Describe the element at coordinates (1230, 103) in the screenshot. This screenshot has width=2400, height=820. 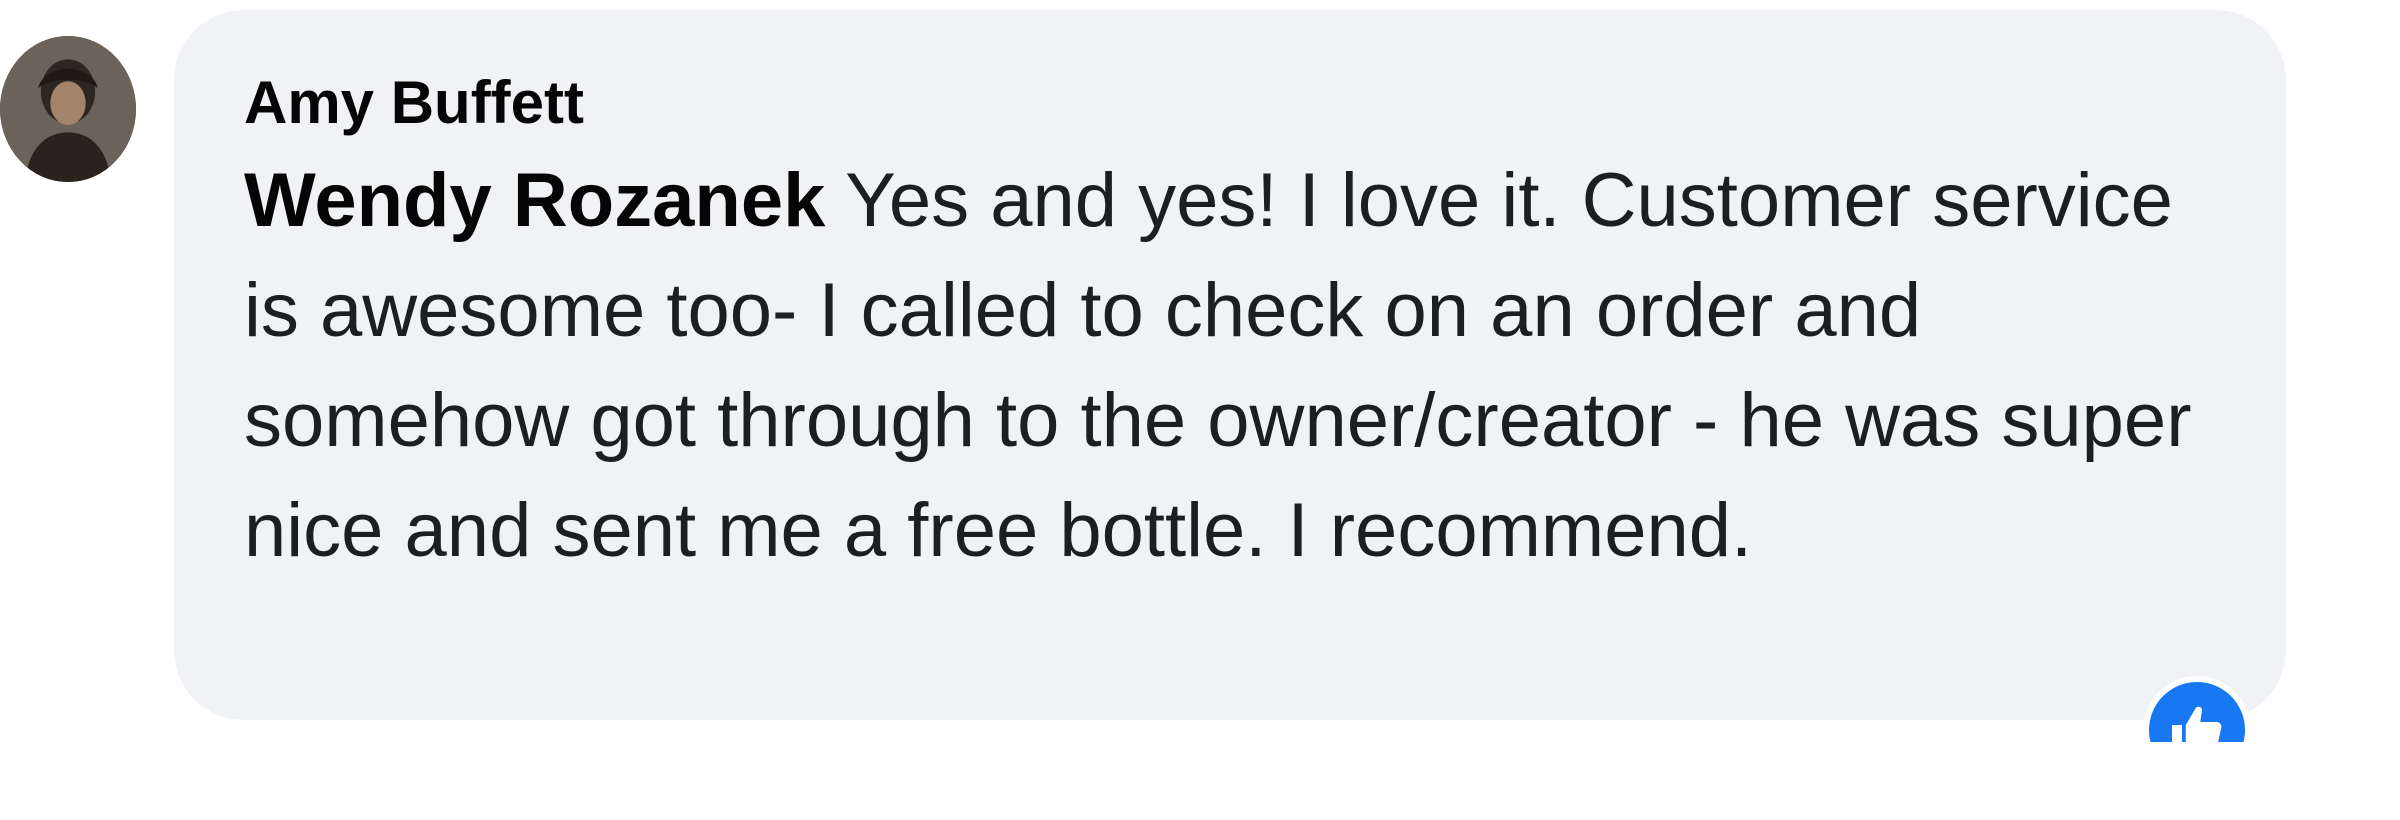
I see `comment-author: Amy Buffett` at that location.